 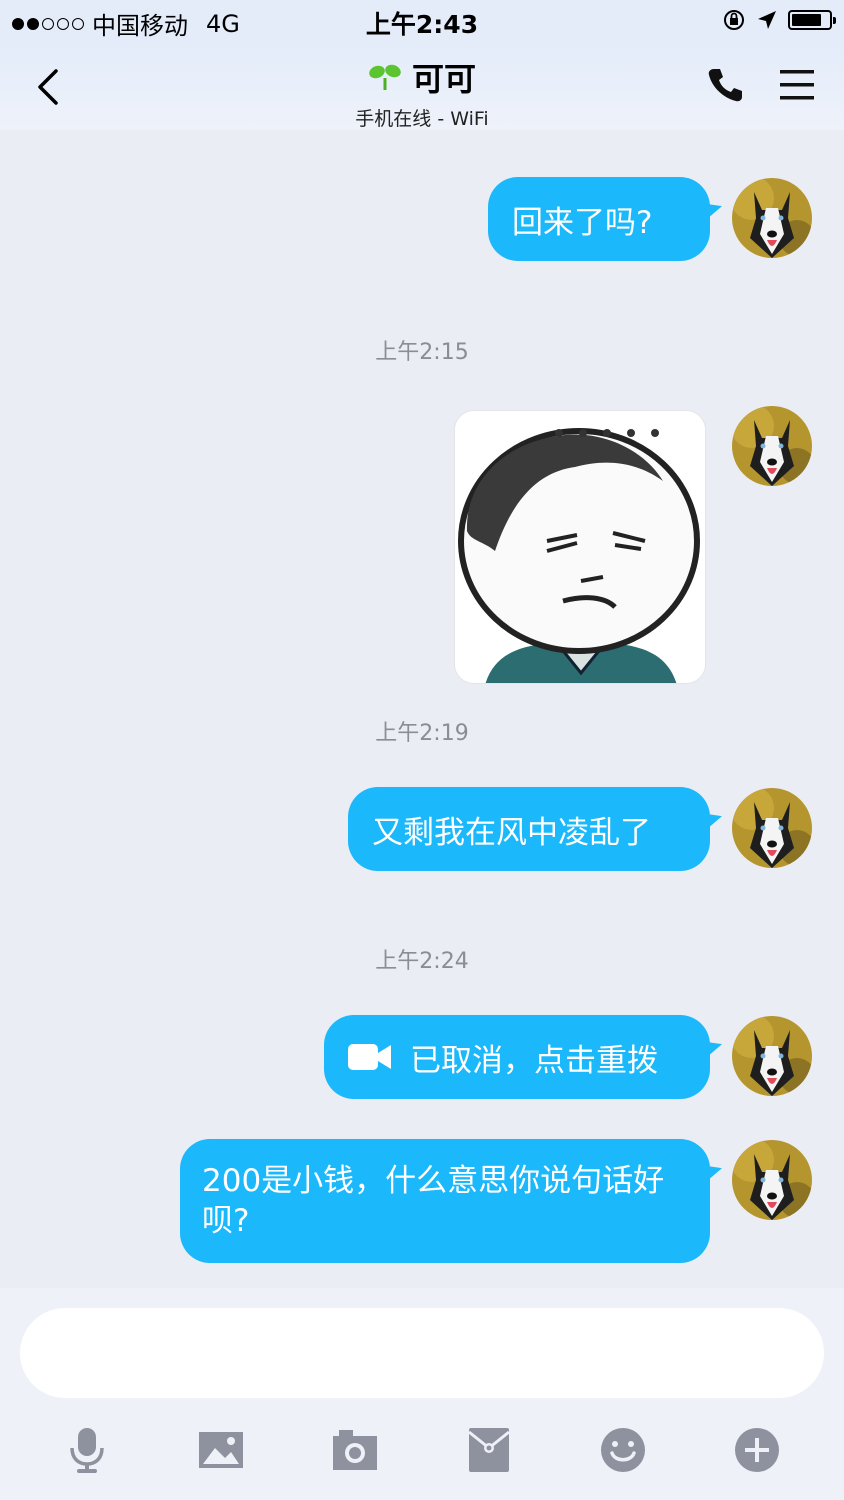 What do you see at coordinates (385, 77) in the screenshot?
I see `sprout-icon` at bounding box center [385, 77].